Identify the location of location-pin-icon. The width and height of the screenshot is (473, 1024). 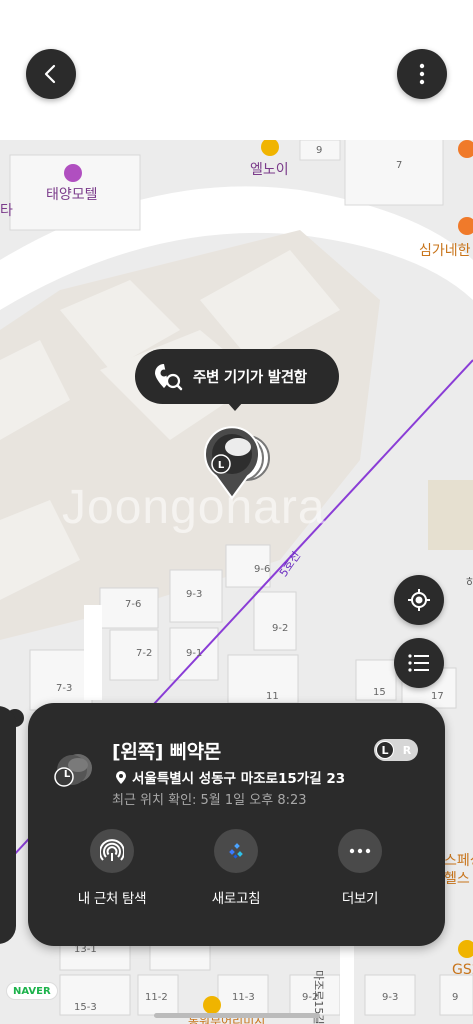
(121, 777).